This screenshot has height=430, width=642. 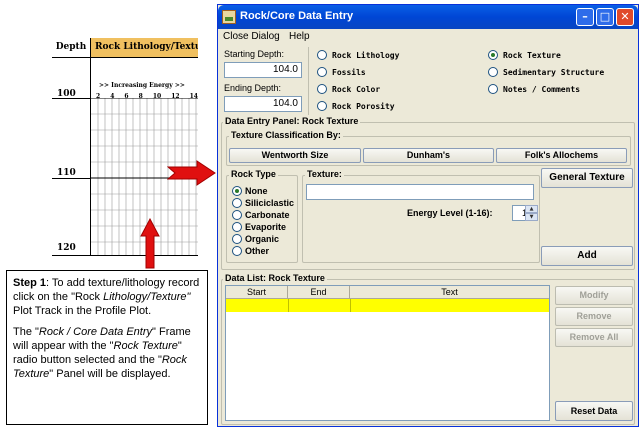 I want to click on window-title: Rock/Core Data Entry, so click(x=297, y=16).